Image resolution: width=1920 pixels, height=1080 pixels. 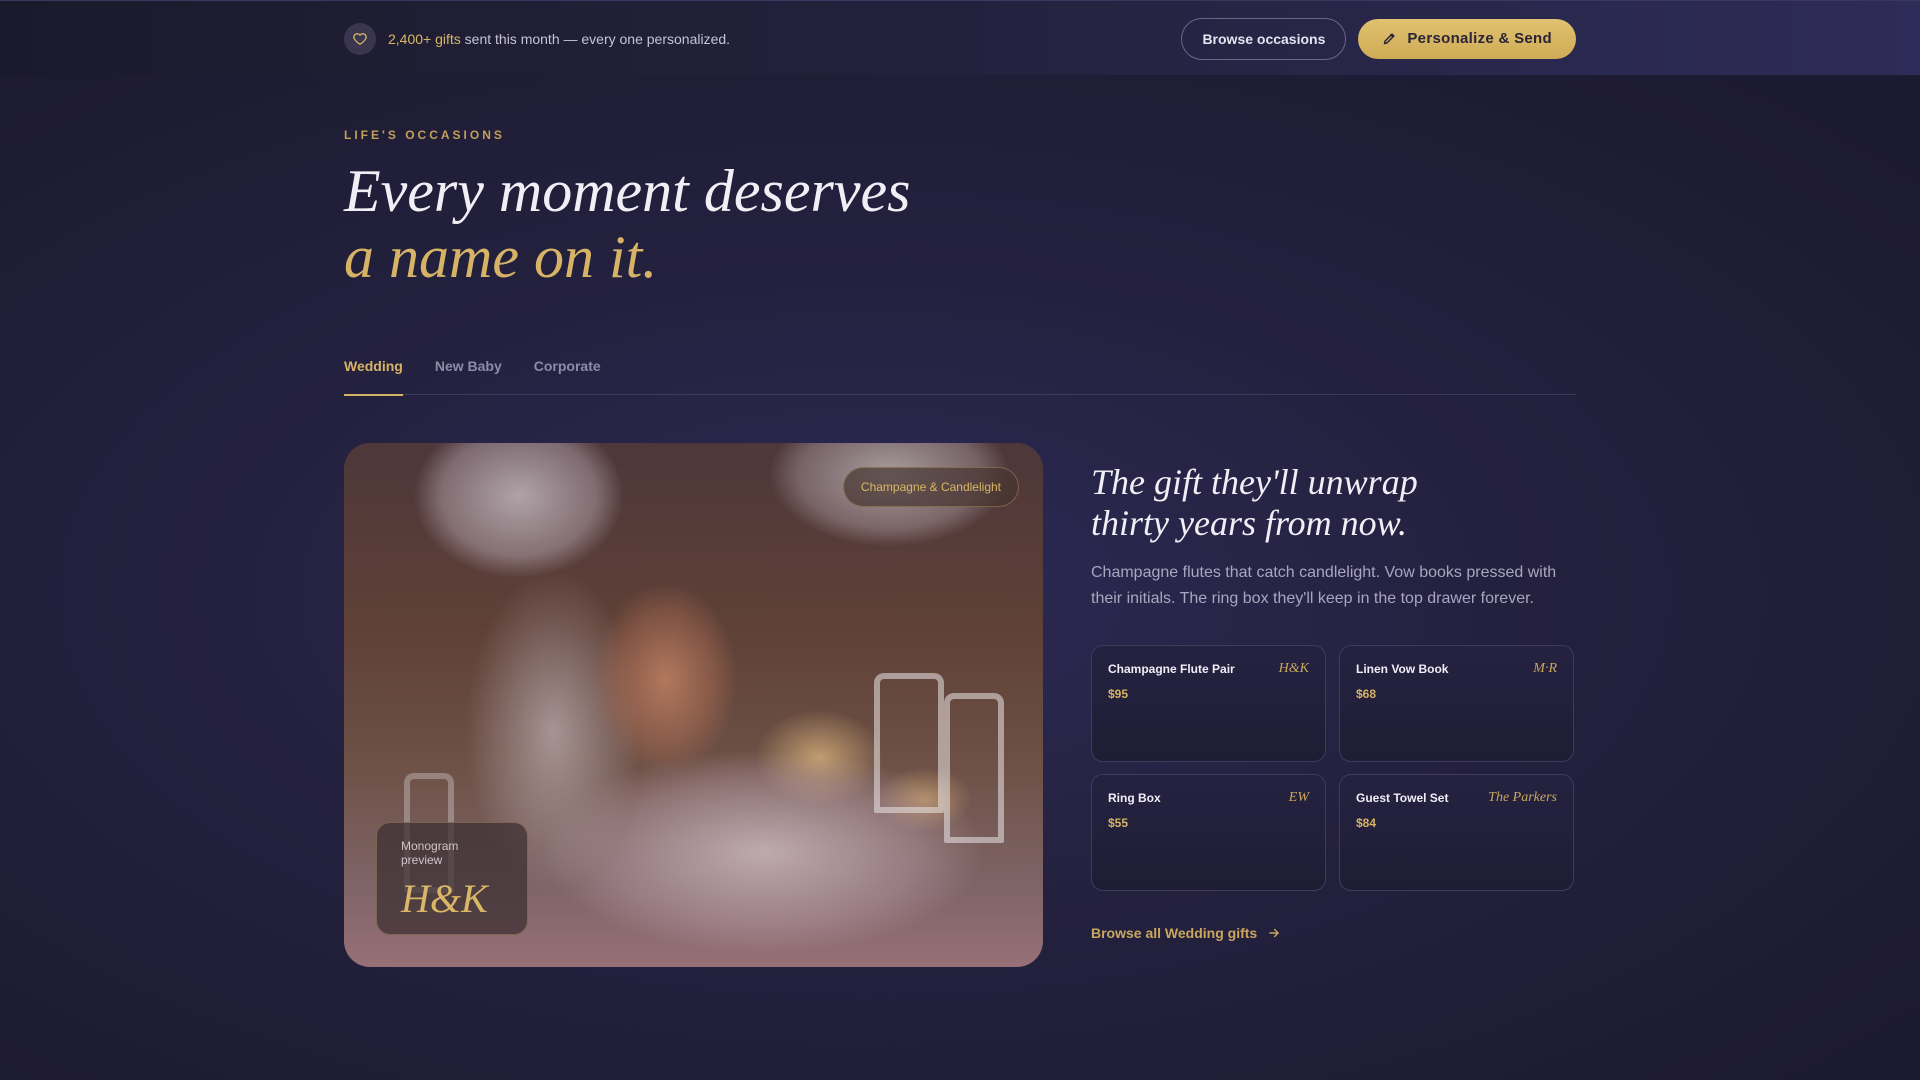 What do you see at coordinates (1118, 694) in the screenshot?
I see `product-price: $95` at bounding box center [1118, 694].